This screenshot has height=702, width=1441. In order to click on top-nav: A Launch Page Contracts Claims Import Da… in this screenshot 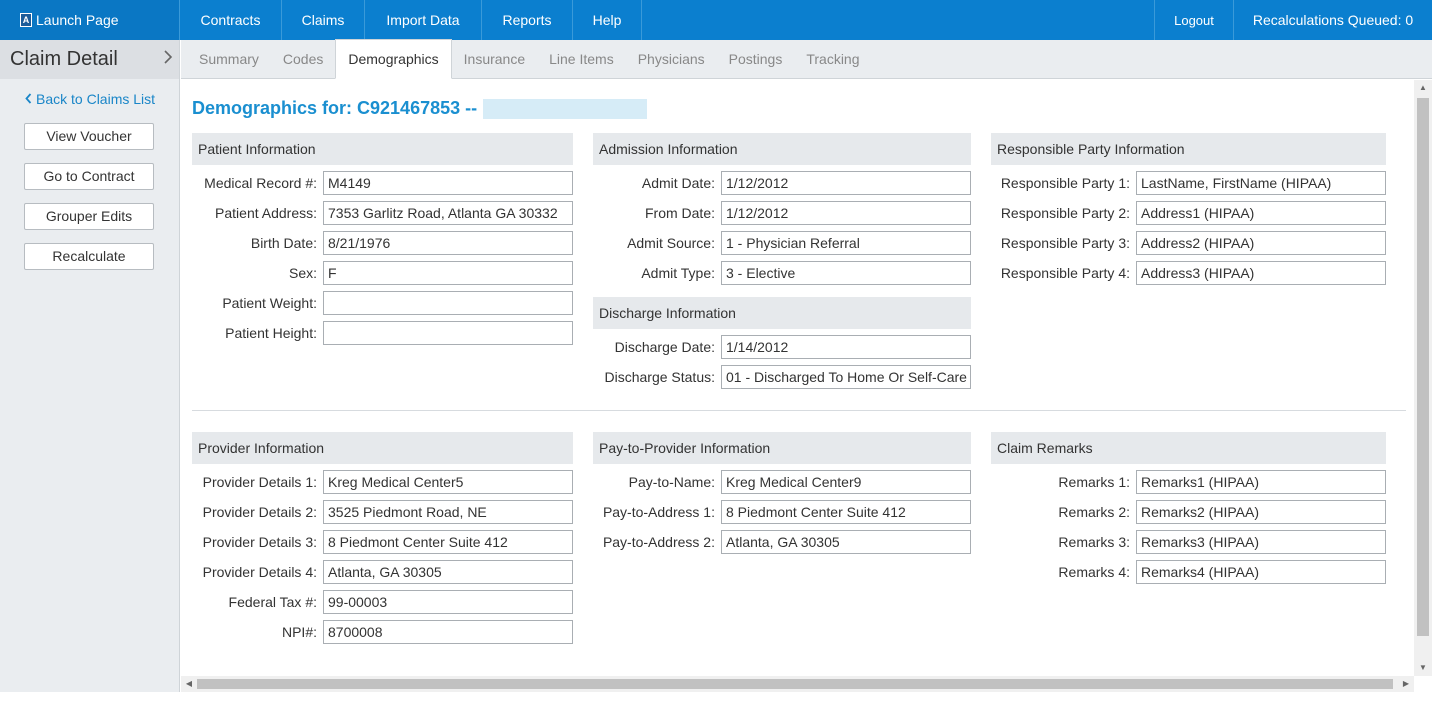, I will do `click(716, 20)`.